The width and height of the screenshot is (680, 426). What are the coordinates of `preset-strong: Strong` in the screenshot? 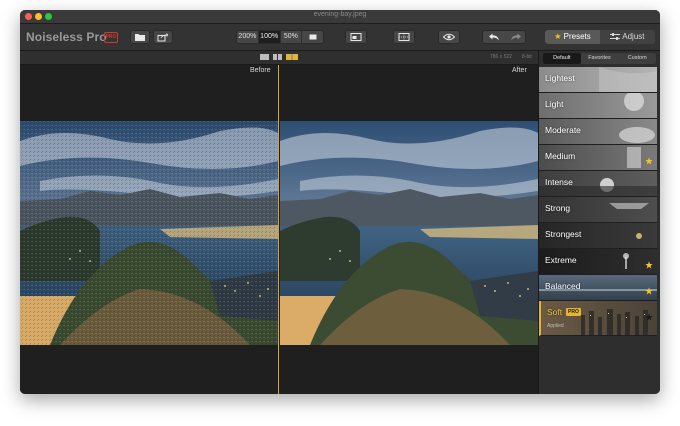 It's located at (598, 210).